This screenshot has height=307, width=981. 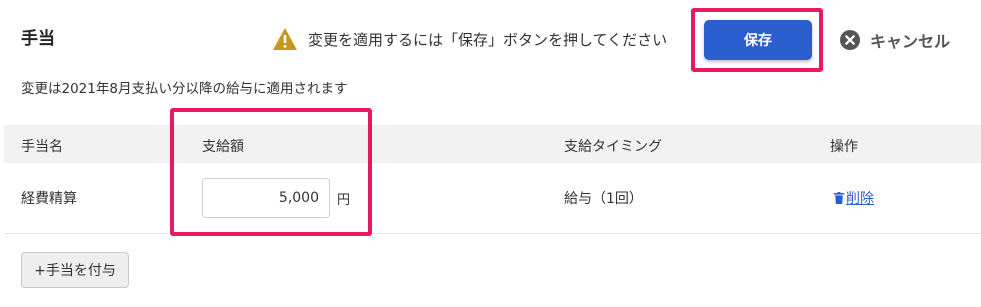 What do you see at coordinates (844, 147) in the screenshot?
I see `column-header-action: 操作` at bounding box center [844, 147].